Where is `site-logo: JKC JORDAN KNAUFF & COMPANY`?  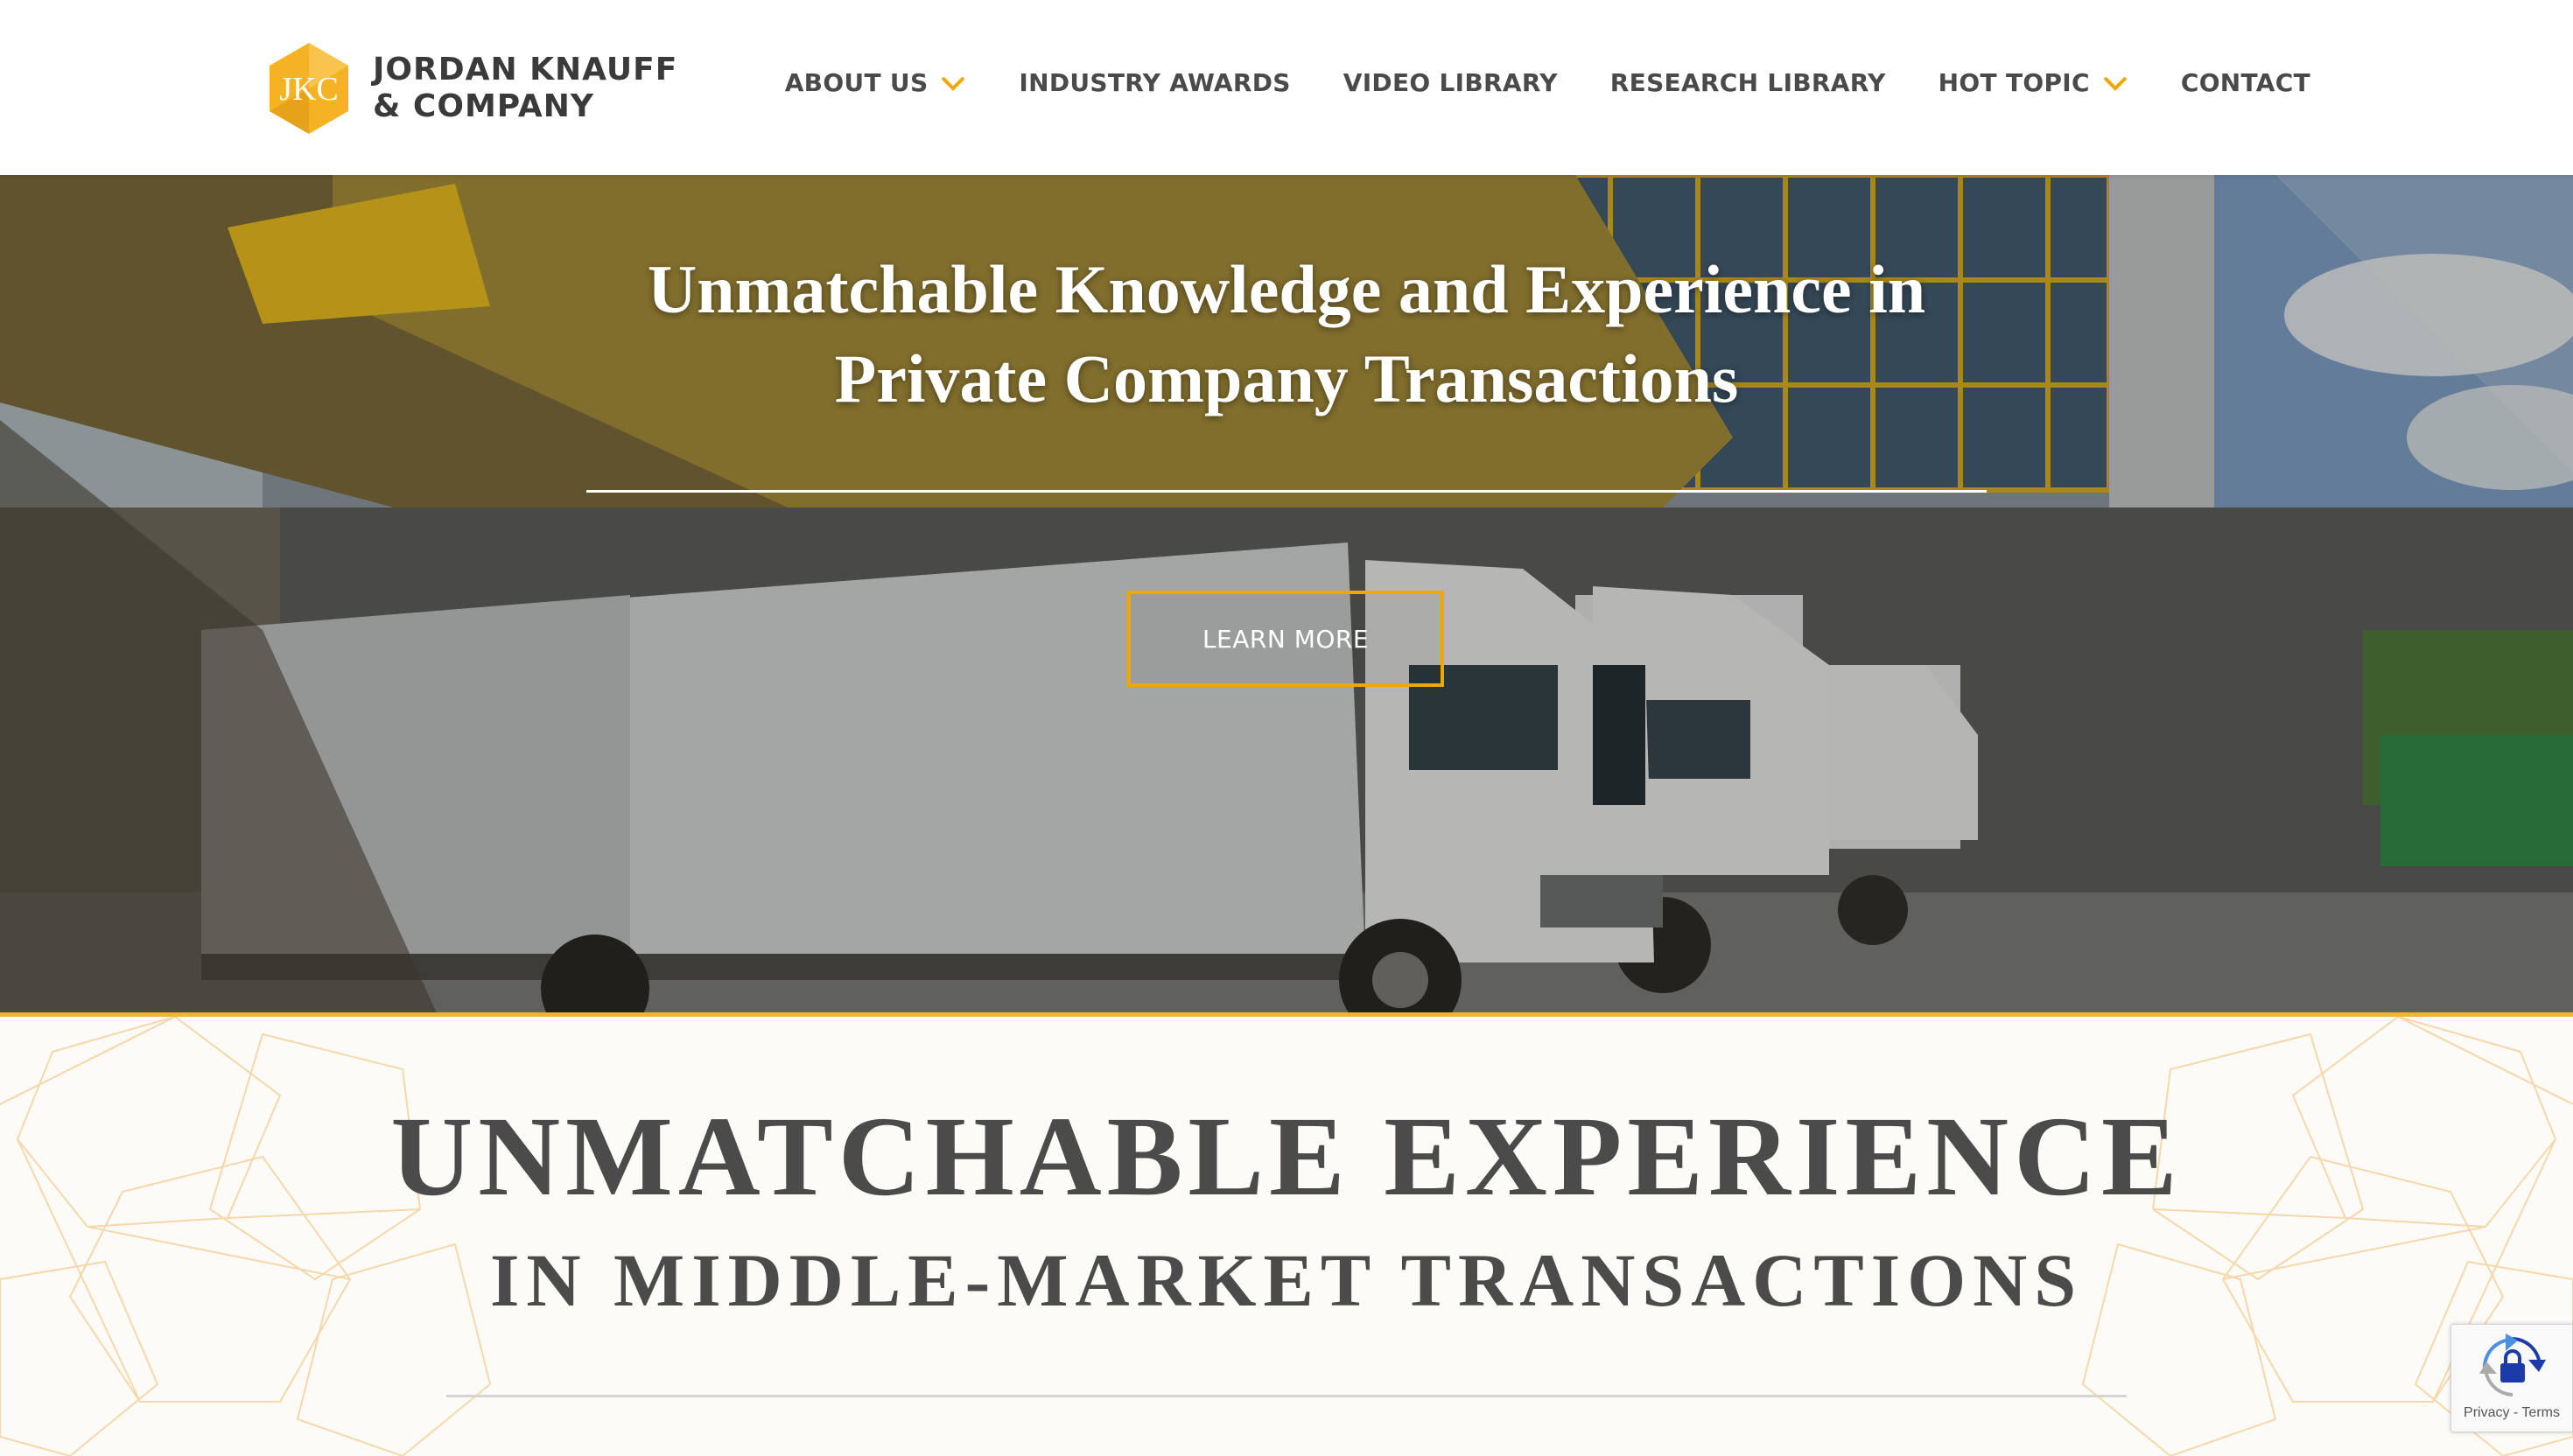 site-logo: JKC JORDAN KNAUFF & COMPANY is located at coordinates (469, 88).